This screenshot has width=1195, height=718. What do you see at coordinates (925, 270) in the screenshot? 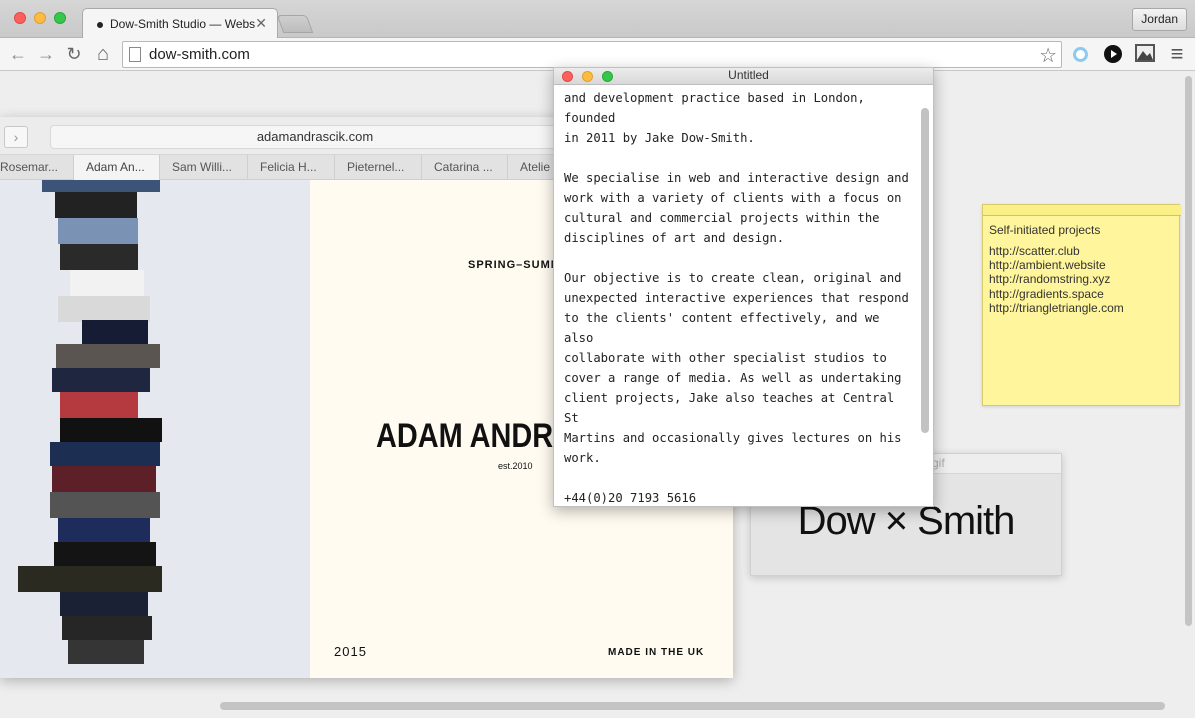
I see `editor-scroll-thumb` at bounding box center [925, 270].